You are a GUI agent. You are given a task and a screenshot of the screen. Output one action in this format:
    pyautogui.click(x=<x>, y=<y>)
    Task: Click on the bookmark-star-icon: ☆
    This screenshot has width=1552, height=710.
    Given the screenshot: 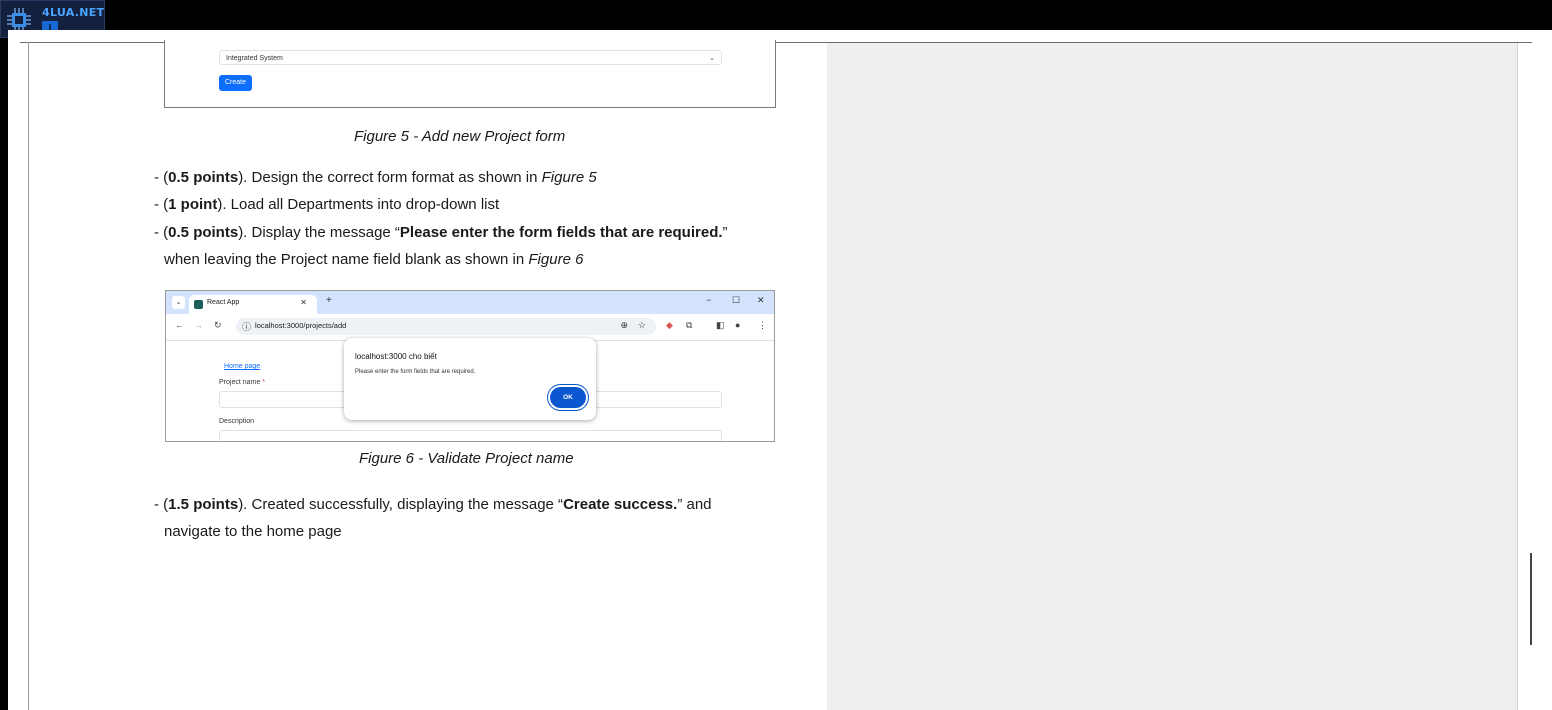 What is the action you would take?
    pyautogui.click(x=641, y=325)
    